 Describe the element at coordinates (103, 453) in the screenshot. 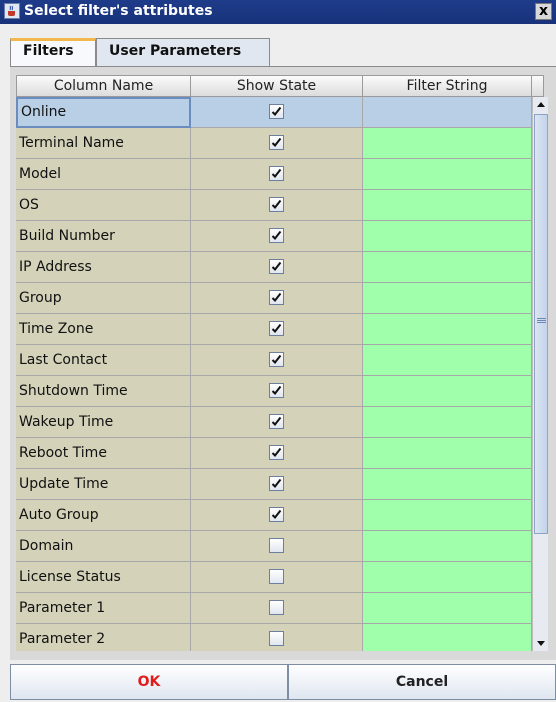

I see `column-name-cell: Reboot Time` at that location.